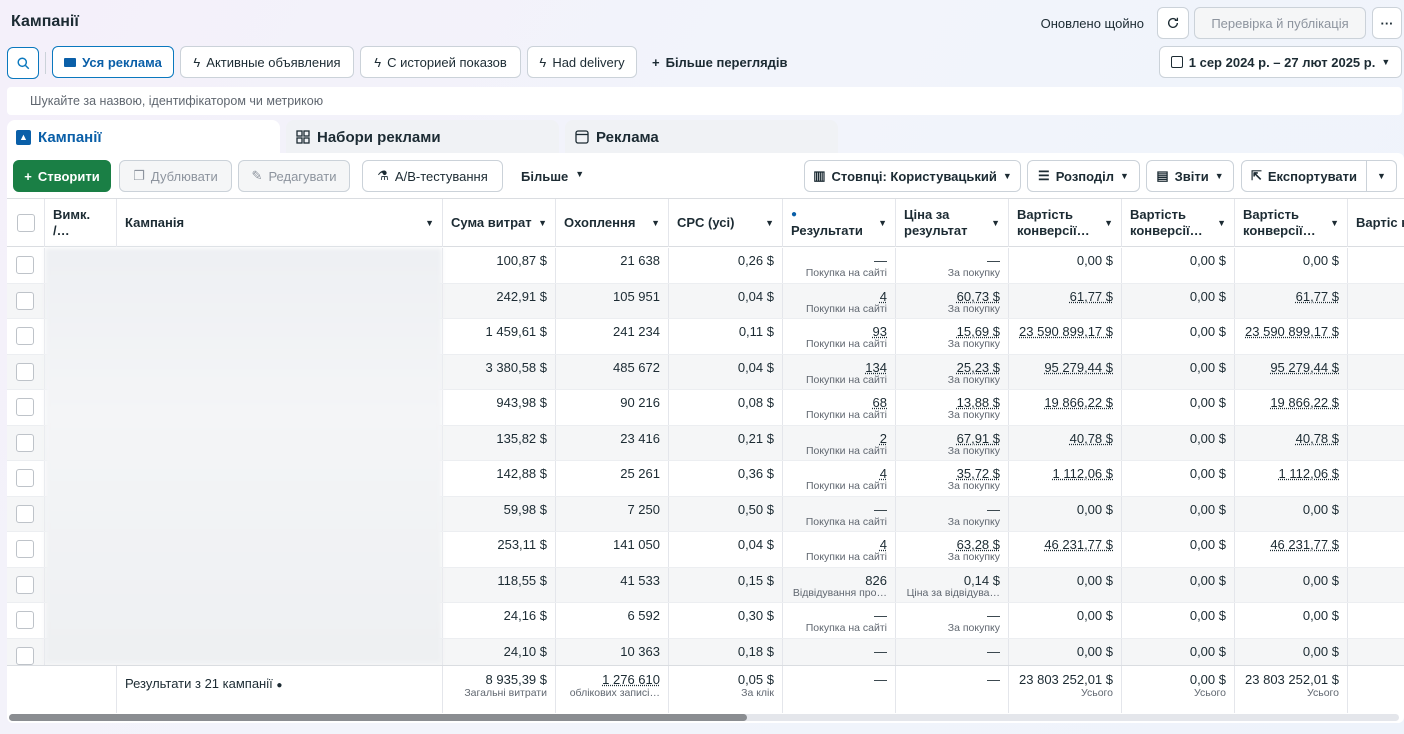 Image resolution: width=1404 pixels, height=734 pixels. What do you see at coordinates (876, 580) in the screenshot?
I see `cell-value: 826` at bounding box center [876, 580].